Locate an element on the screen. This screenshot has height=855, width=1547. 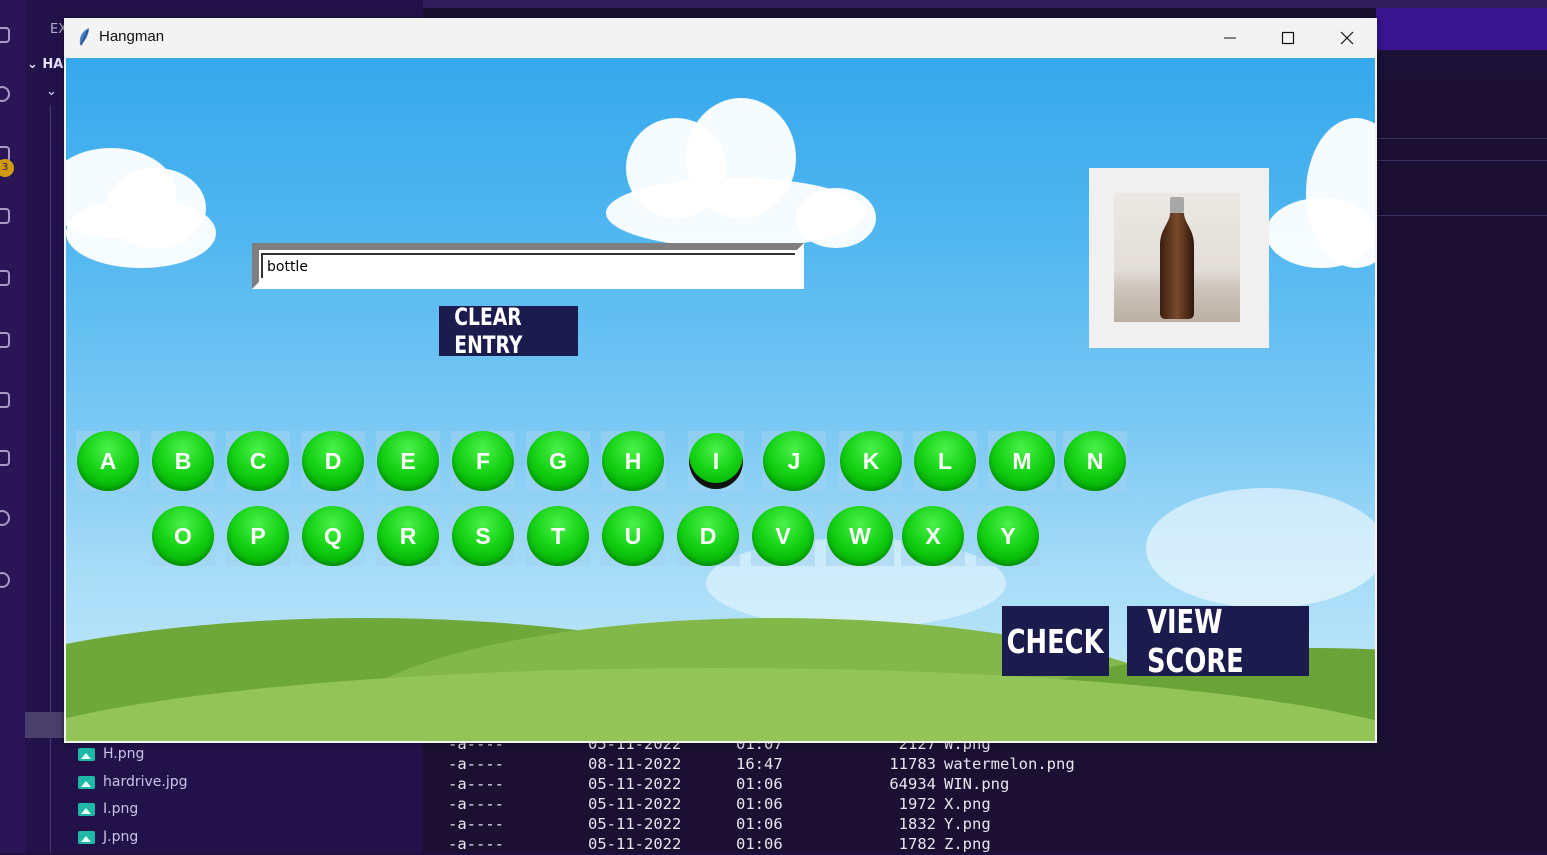
view-score-button: VIEW SCORE is located at coordinates (1218, 641).